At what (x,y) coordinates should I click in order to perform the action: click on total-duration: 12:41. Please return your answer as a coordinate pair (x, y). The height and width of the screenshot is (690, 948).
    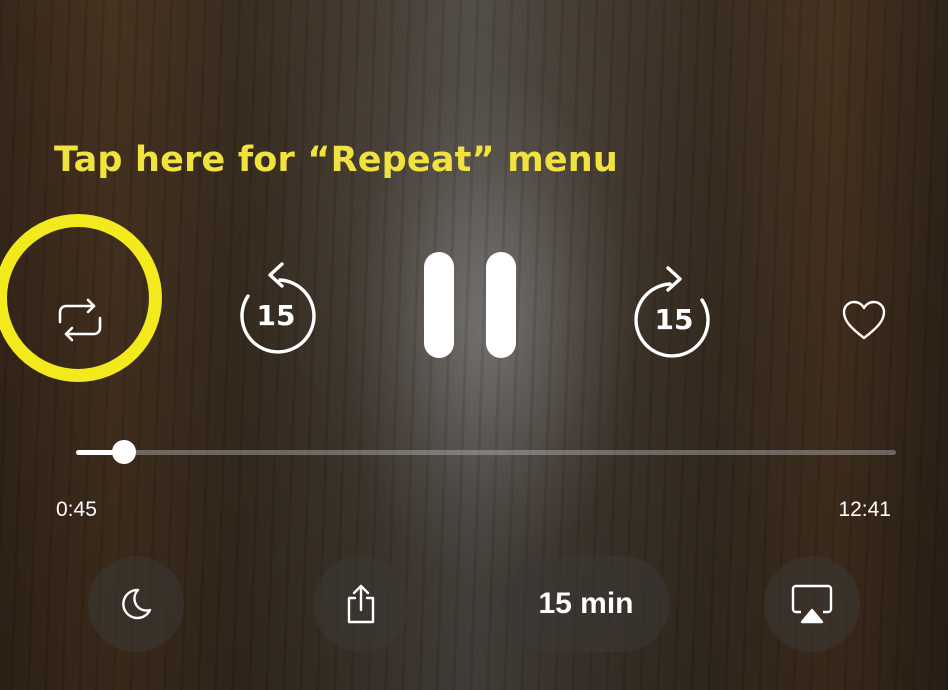
    Looking at the image, I should click on (864, 509).